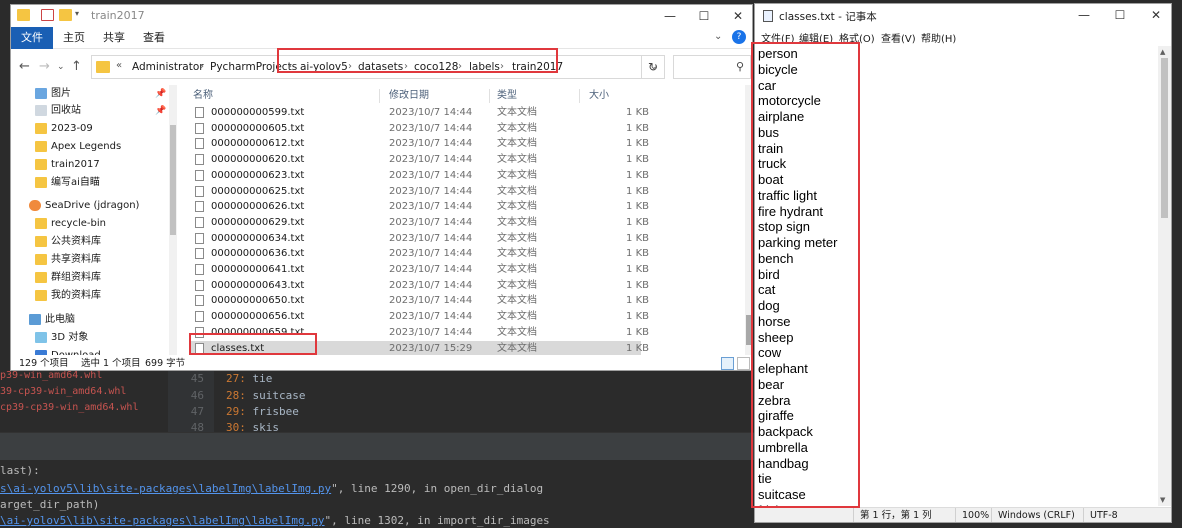 Image resolution: width=1182 pixels, height=528 pixels. What do you see at coordinates (61, 67) in the screenshot?
I see `recent-locations-icon: ⌄` at bounding box center [61, 67].